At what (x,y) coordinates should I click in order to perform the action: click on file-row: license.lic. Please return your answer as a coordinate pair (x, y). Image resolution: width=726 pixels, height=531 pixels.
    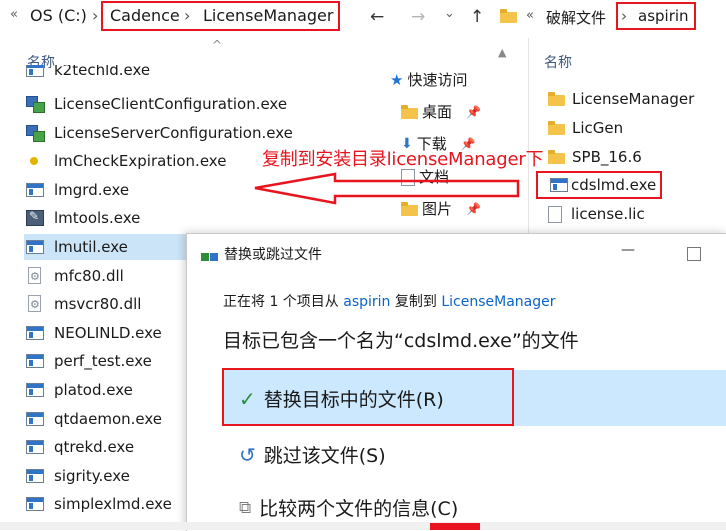
    Looking at the image, I should click on (596, 214).